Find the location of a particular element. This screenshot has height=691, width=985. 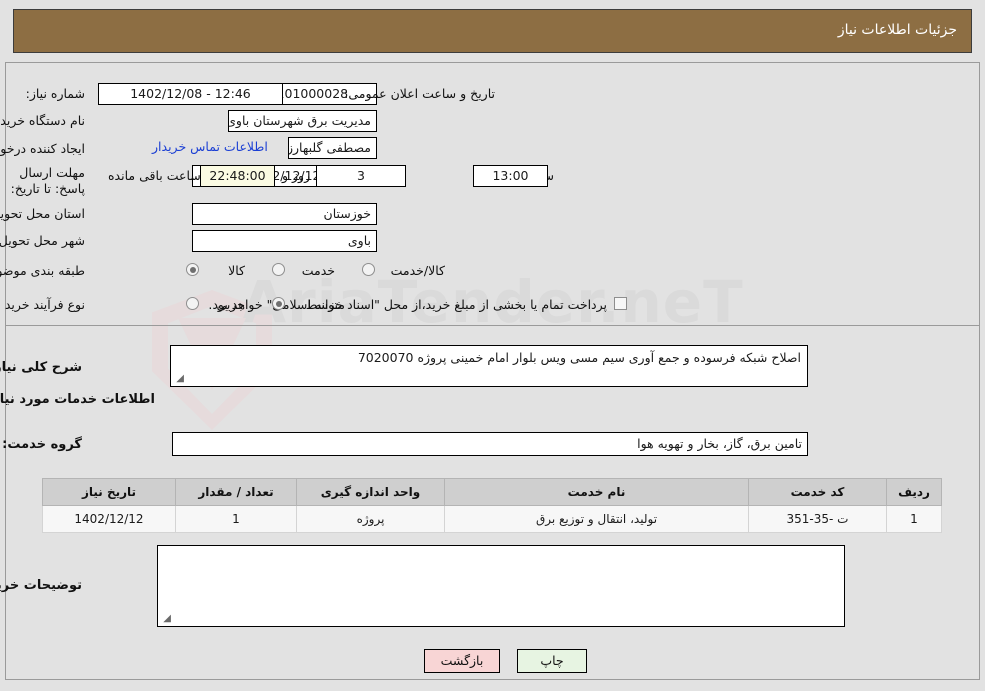

field-buyer-org: مدیریت برق شهرستان باوی is located at coordinates (302, 121).